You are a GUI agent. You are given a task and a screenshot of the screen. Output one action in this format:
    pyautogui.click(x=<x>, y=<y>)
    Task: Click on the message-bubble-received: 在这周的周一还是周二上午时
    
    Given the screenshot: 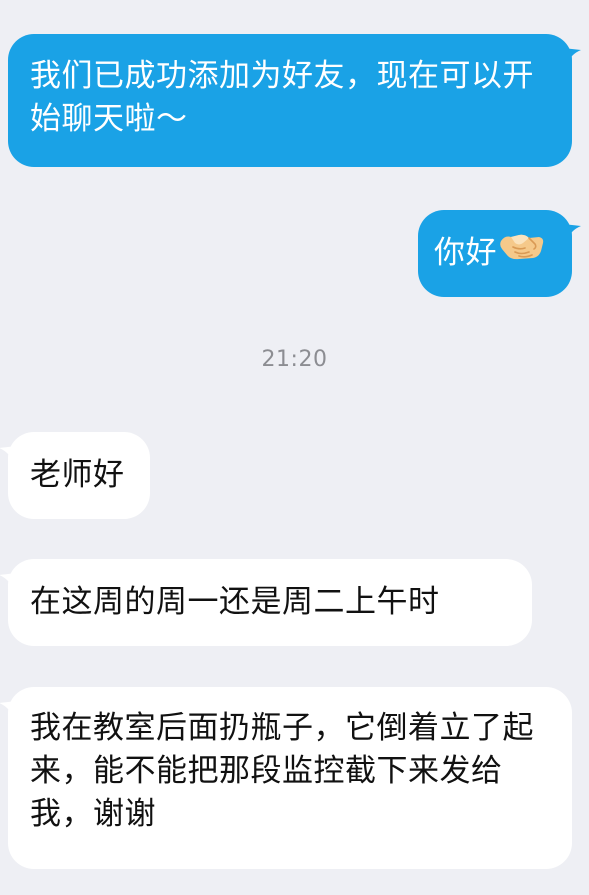 What is the action you would take?
    pyautogui.click(x=266, y=602)
    